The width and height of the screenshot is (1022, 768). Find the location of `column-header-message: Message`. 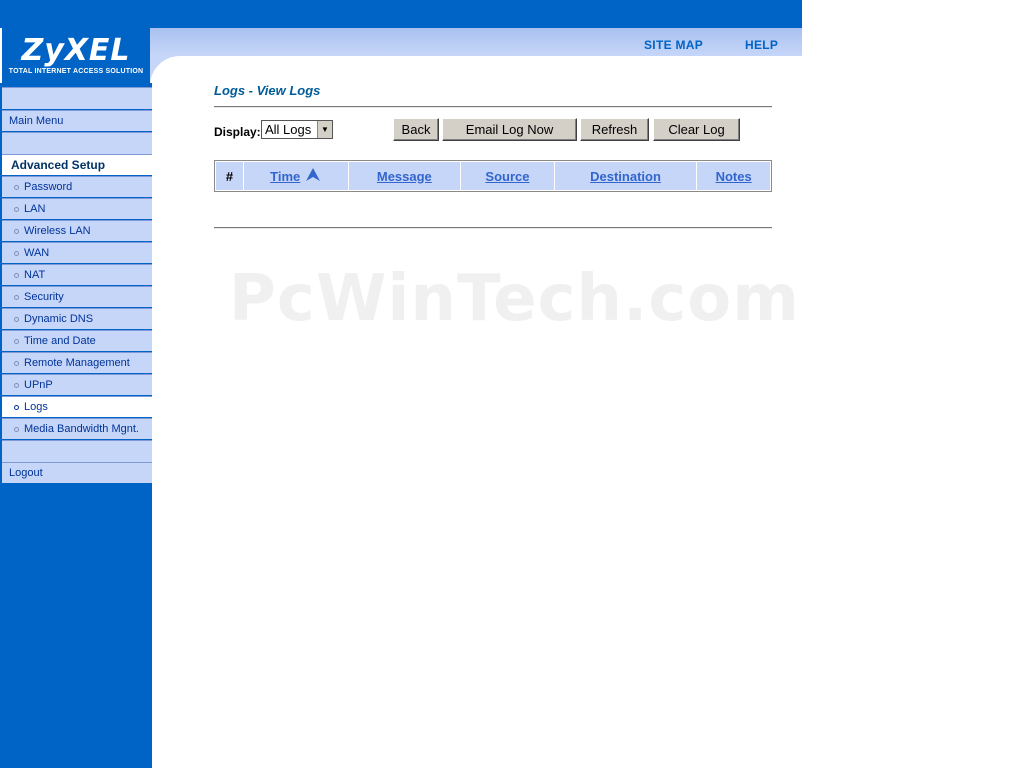

column-header-message: Message is located at coordinates (404, 176).